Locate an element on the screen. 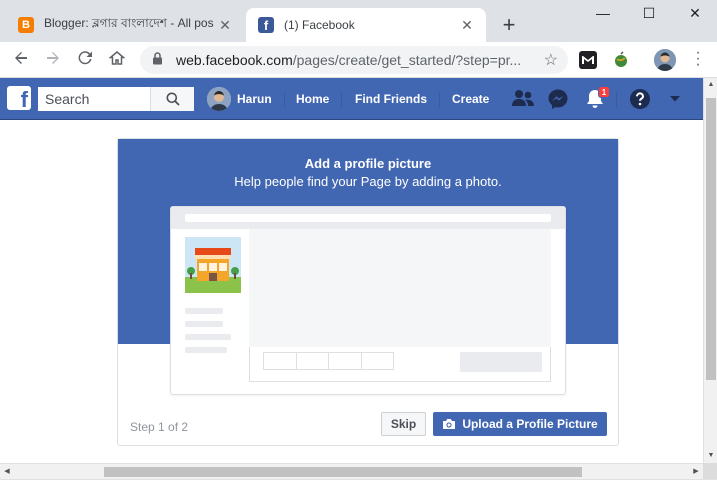 The image size is (717, 480). close-window-button: ✕ is located at coordinates (694, 14).